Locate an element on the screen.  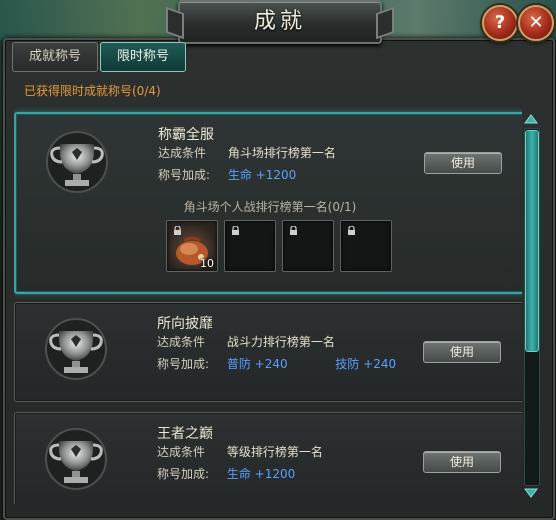
scrollbar is located at coordinates (531, 306).